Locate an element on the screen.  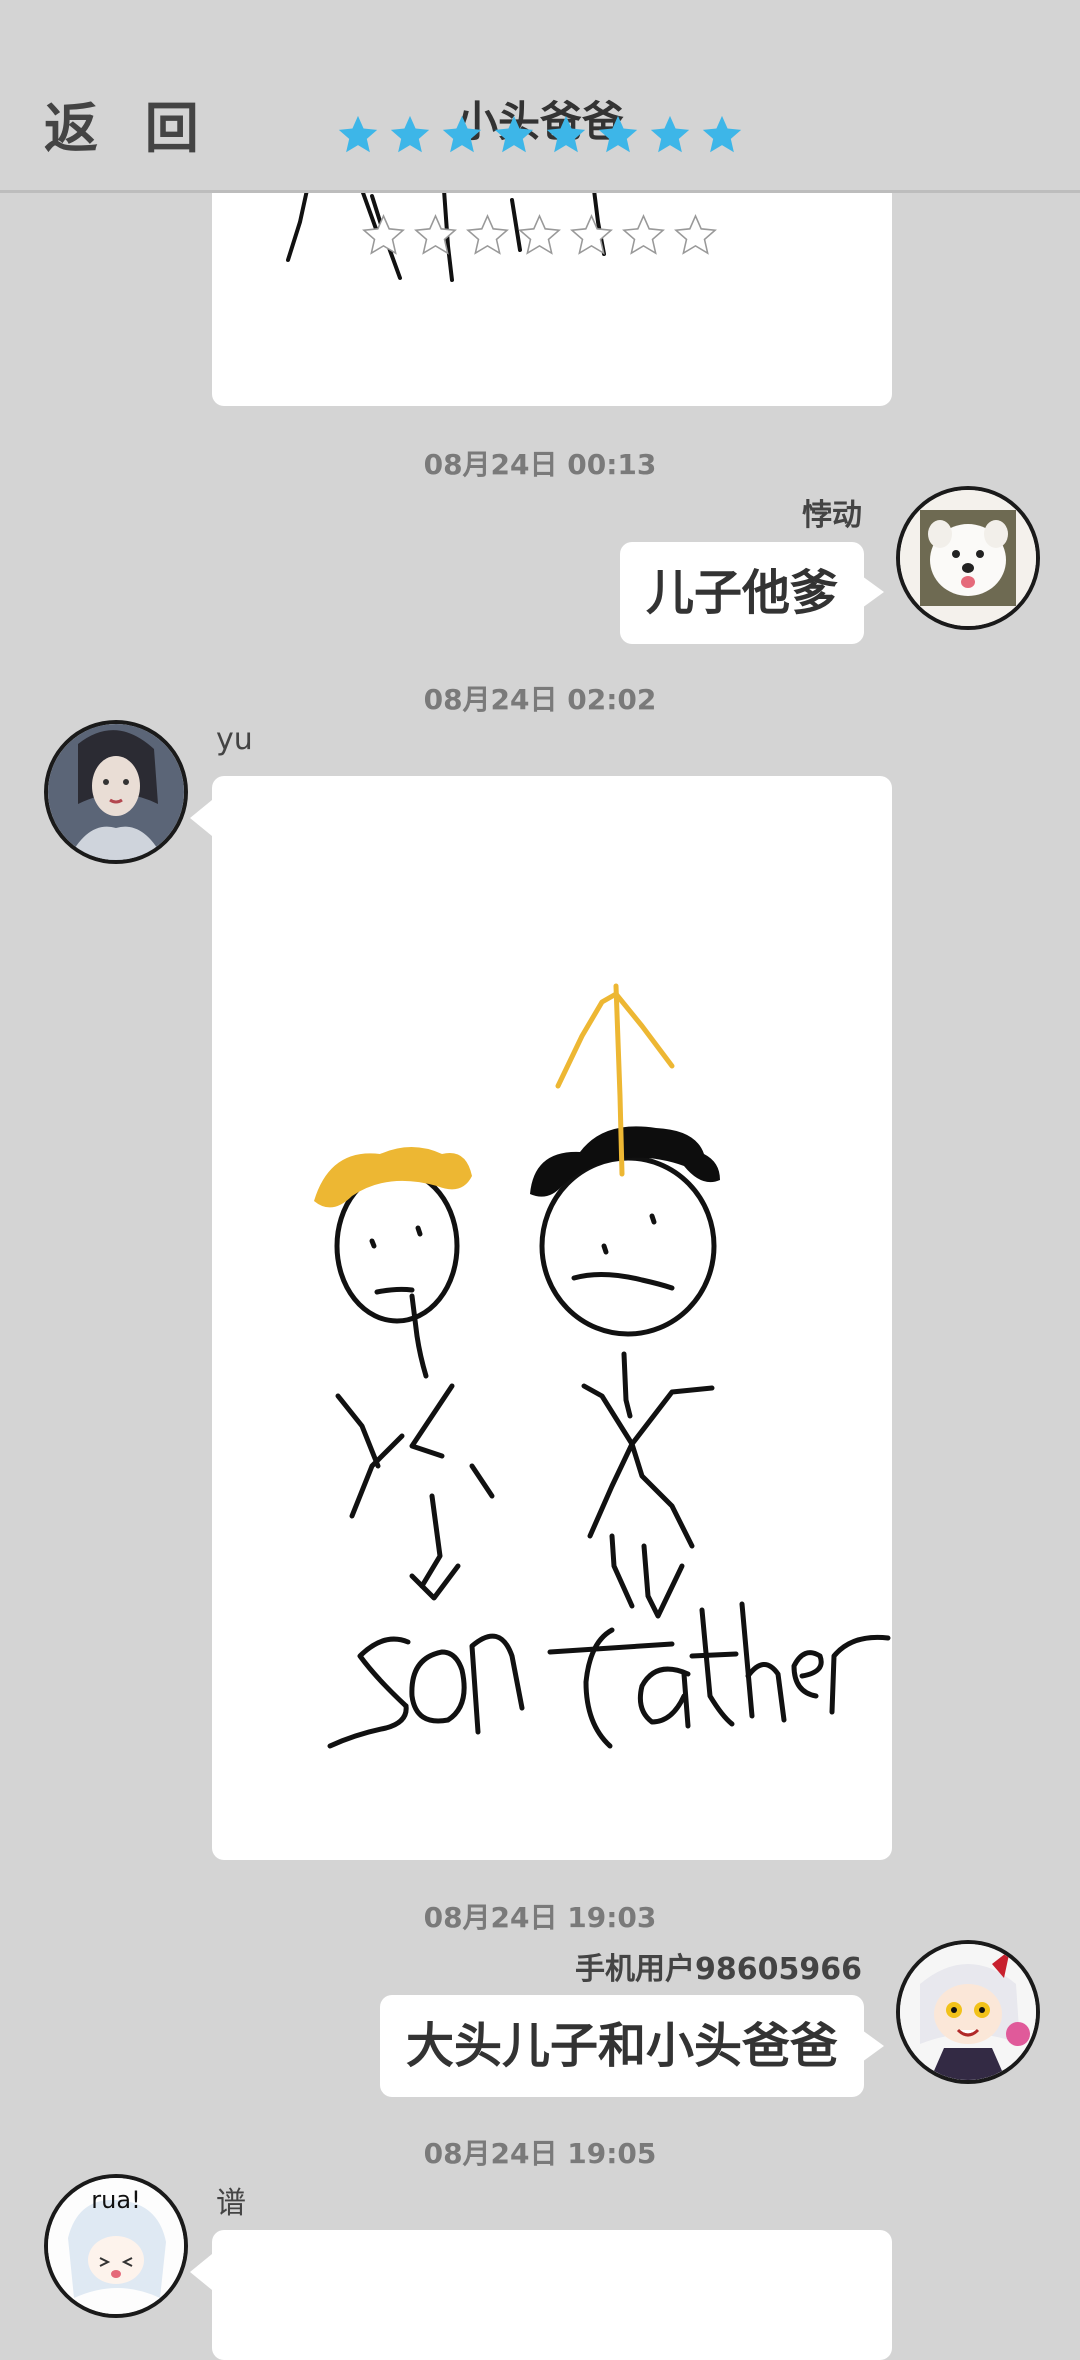
timestamp: 08月24日 02:02 is located at coordinates (540, 699).